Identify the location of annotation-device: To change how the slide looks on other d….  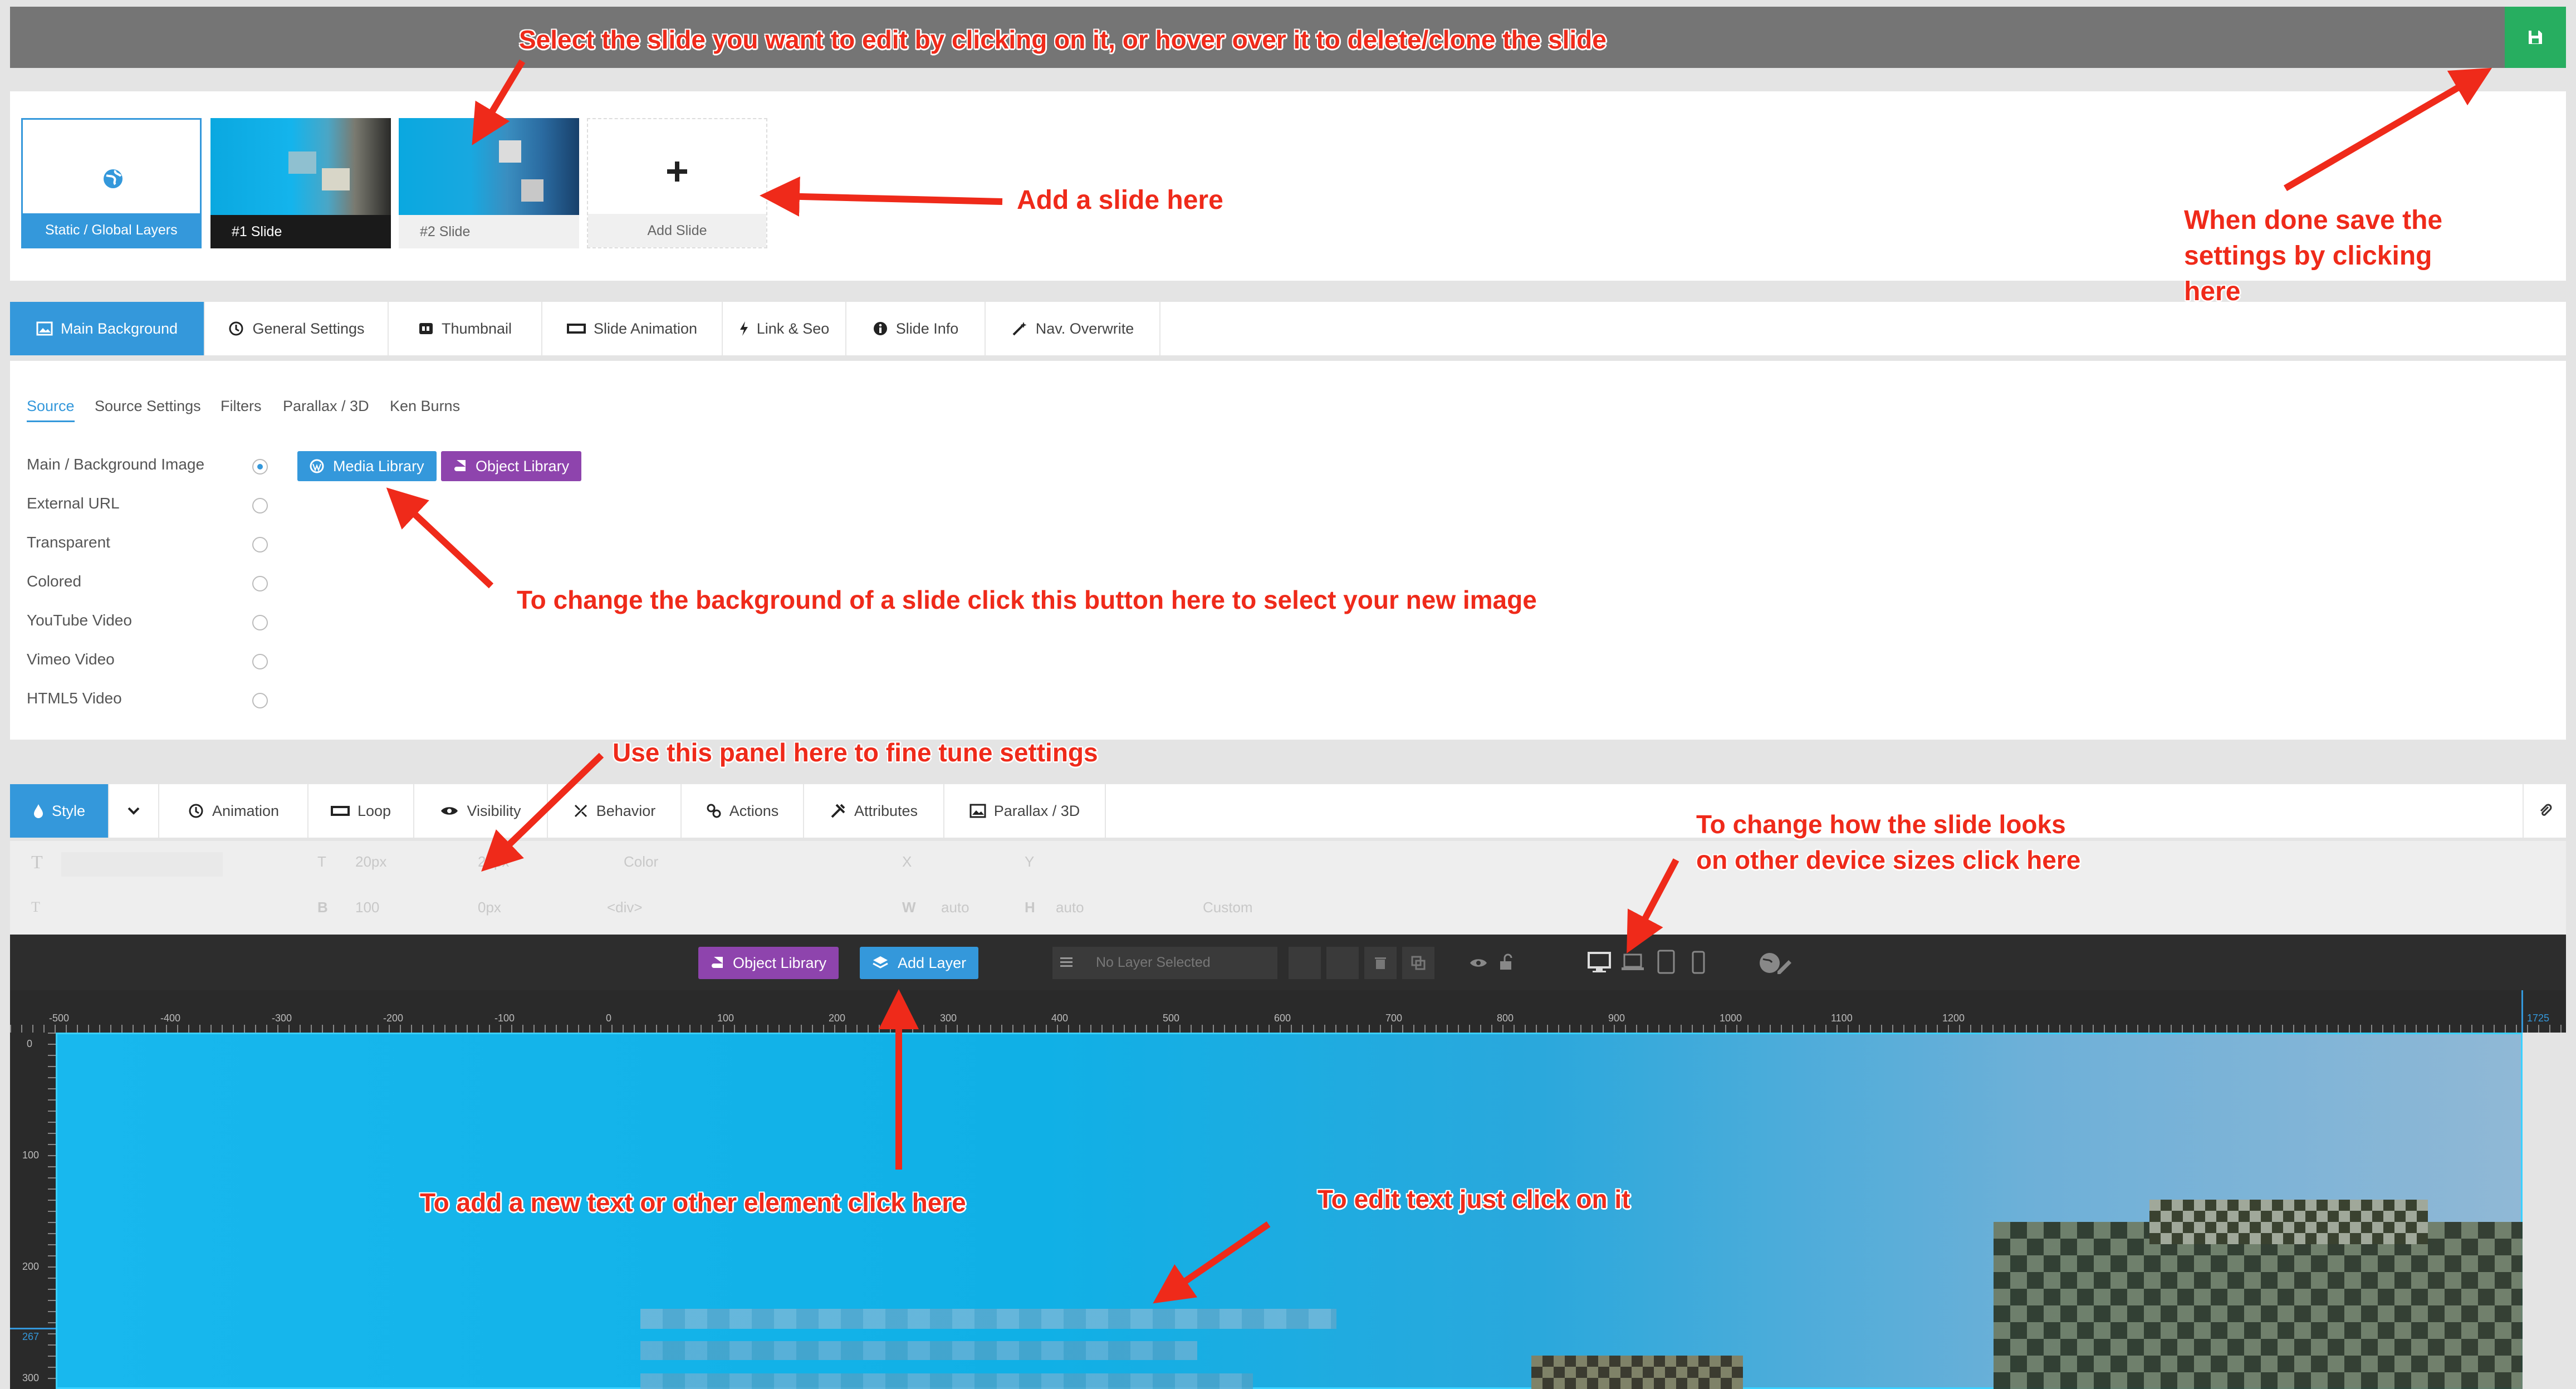
(1888, 842).